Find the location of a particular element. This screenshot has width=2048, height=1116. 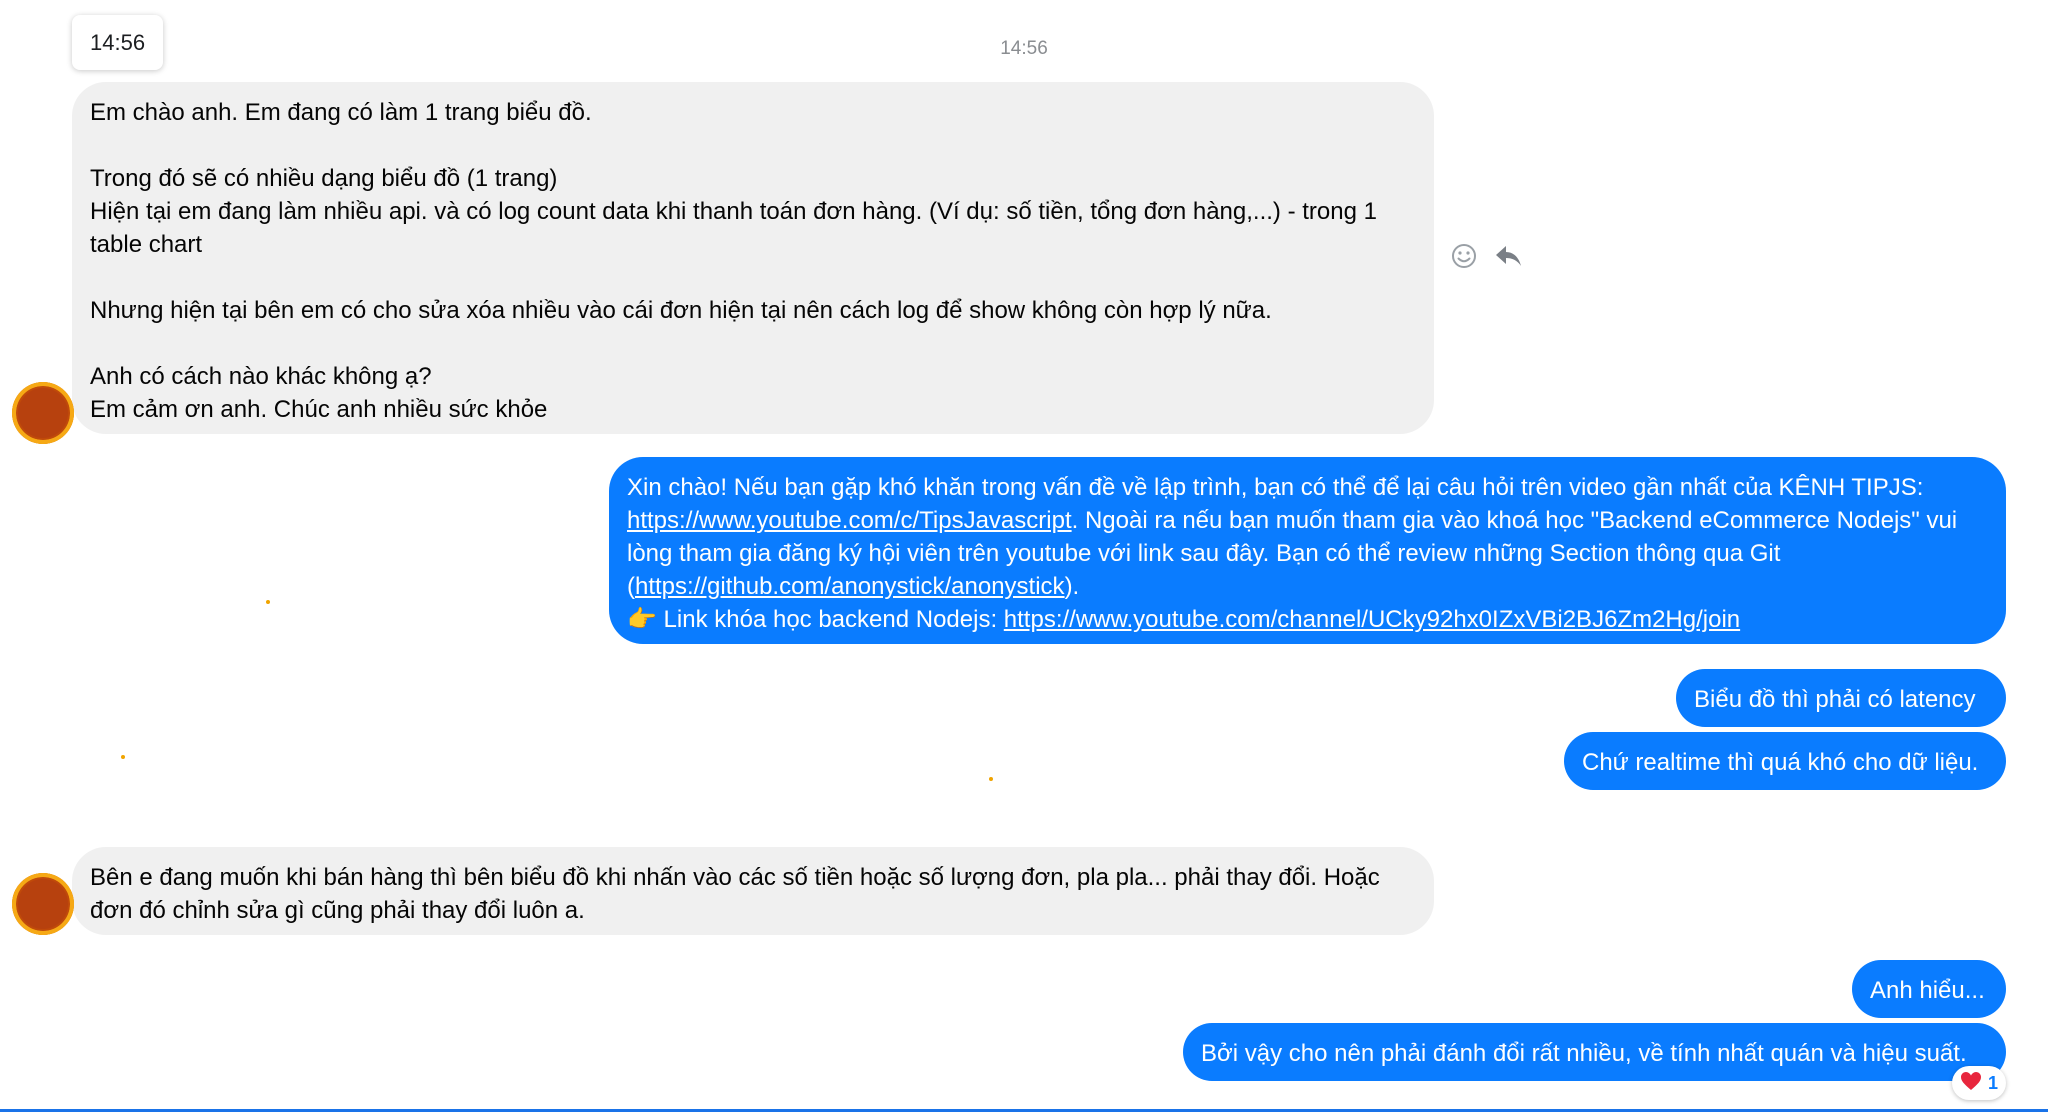

time-divider: 14:56 is located at coordinates (1024, 48).